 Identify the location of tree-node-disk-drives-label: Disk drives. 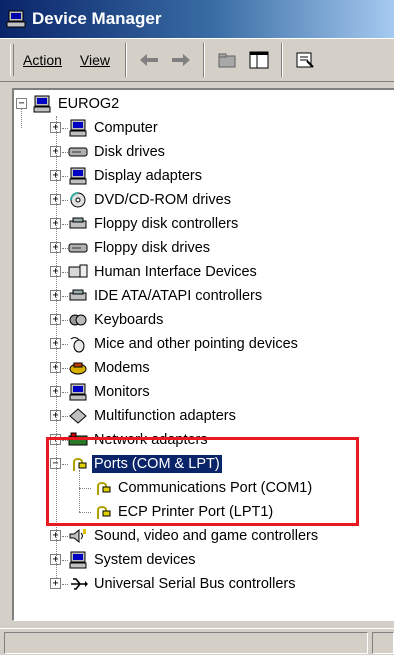
(129, 152).